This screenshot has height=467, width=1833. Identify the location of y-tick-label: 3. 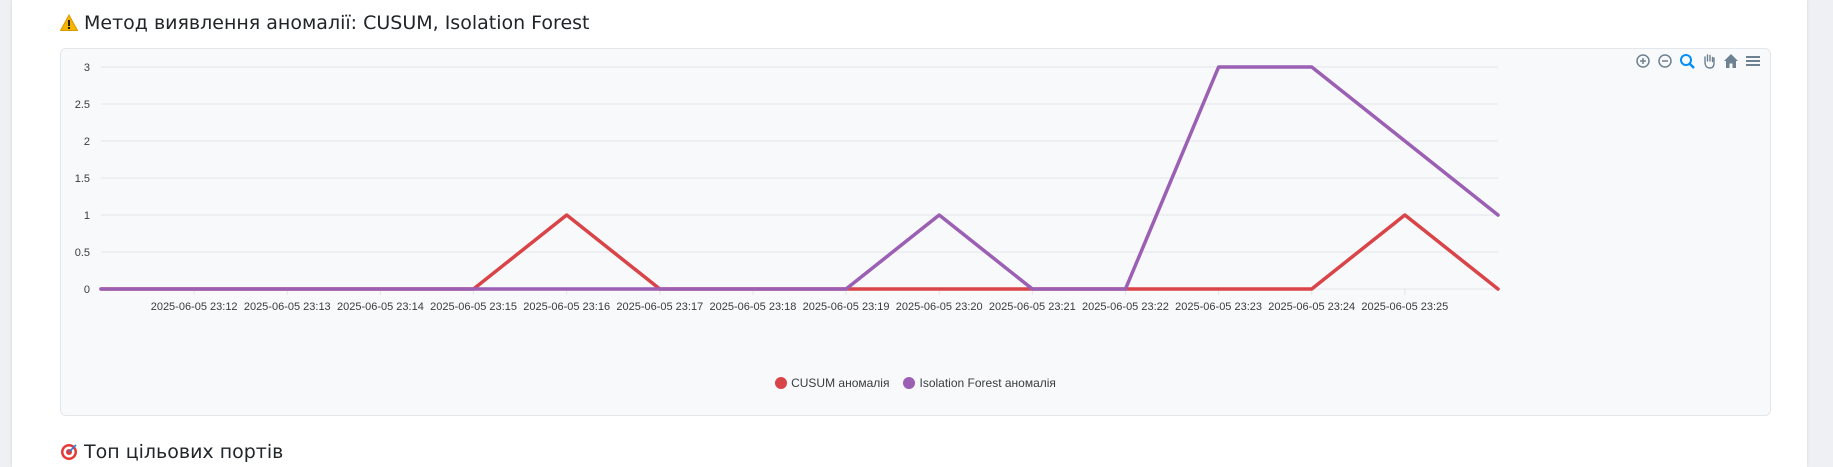
(87, 68).